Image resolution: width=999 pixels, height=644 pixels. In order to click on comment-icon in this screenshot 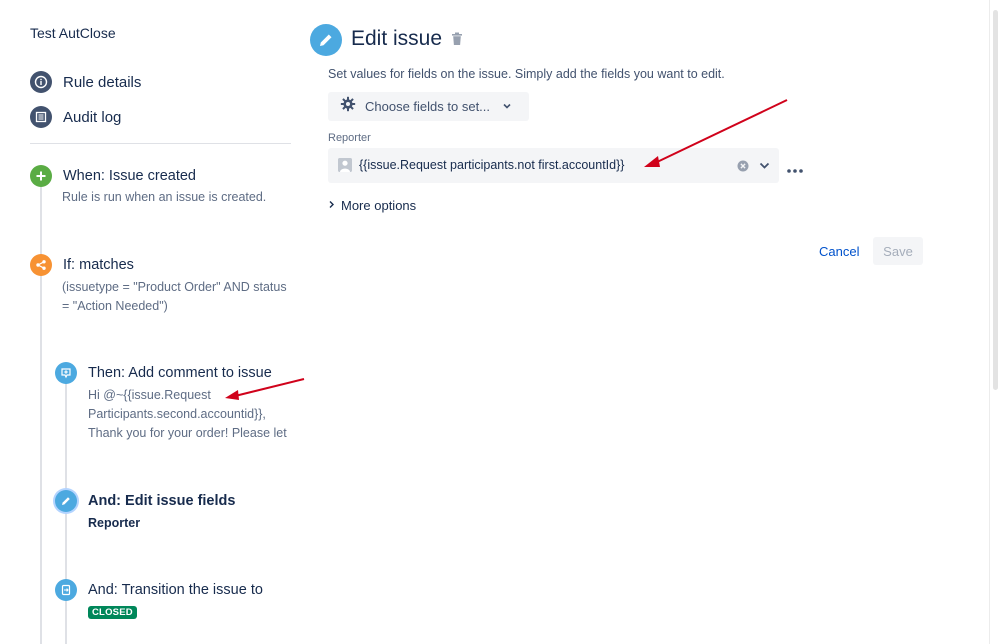, I will do `click(66, 373)`.